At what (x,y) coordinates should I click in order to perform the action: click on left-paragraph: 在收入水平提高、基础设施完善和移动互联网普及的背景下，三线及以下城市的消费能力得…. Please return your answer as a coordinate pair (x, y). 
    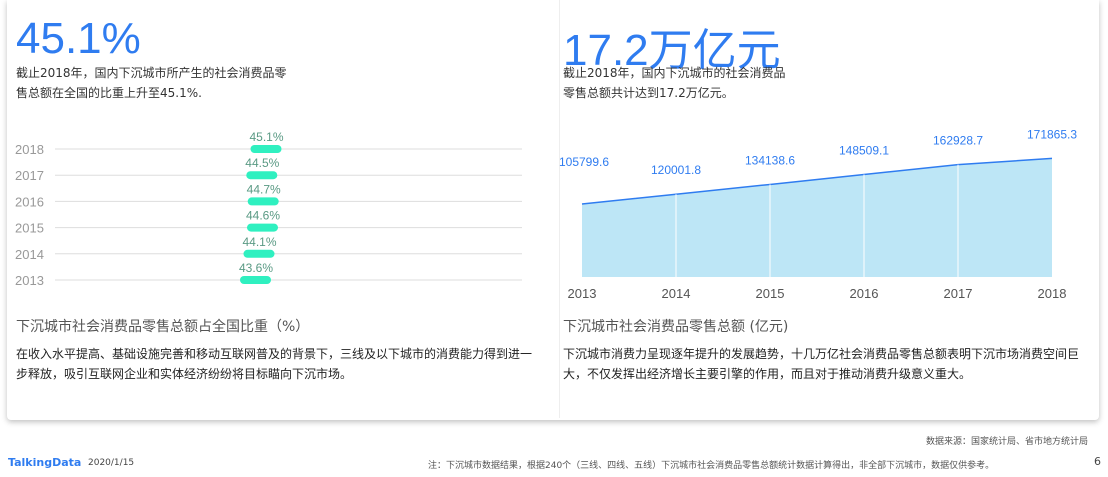
    Looking at the image, I should click on (274, 364).